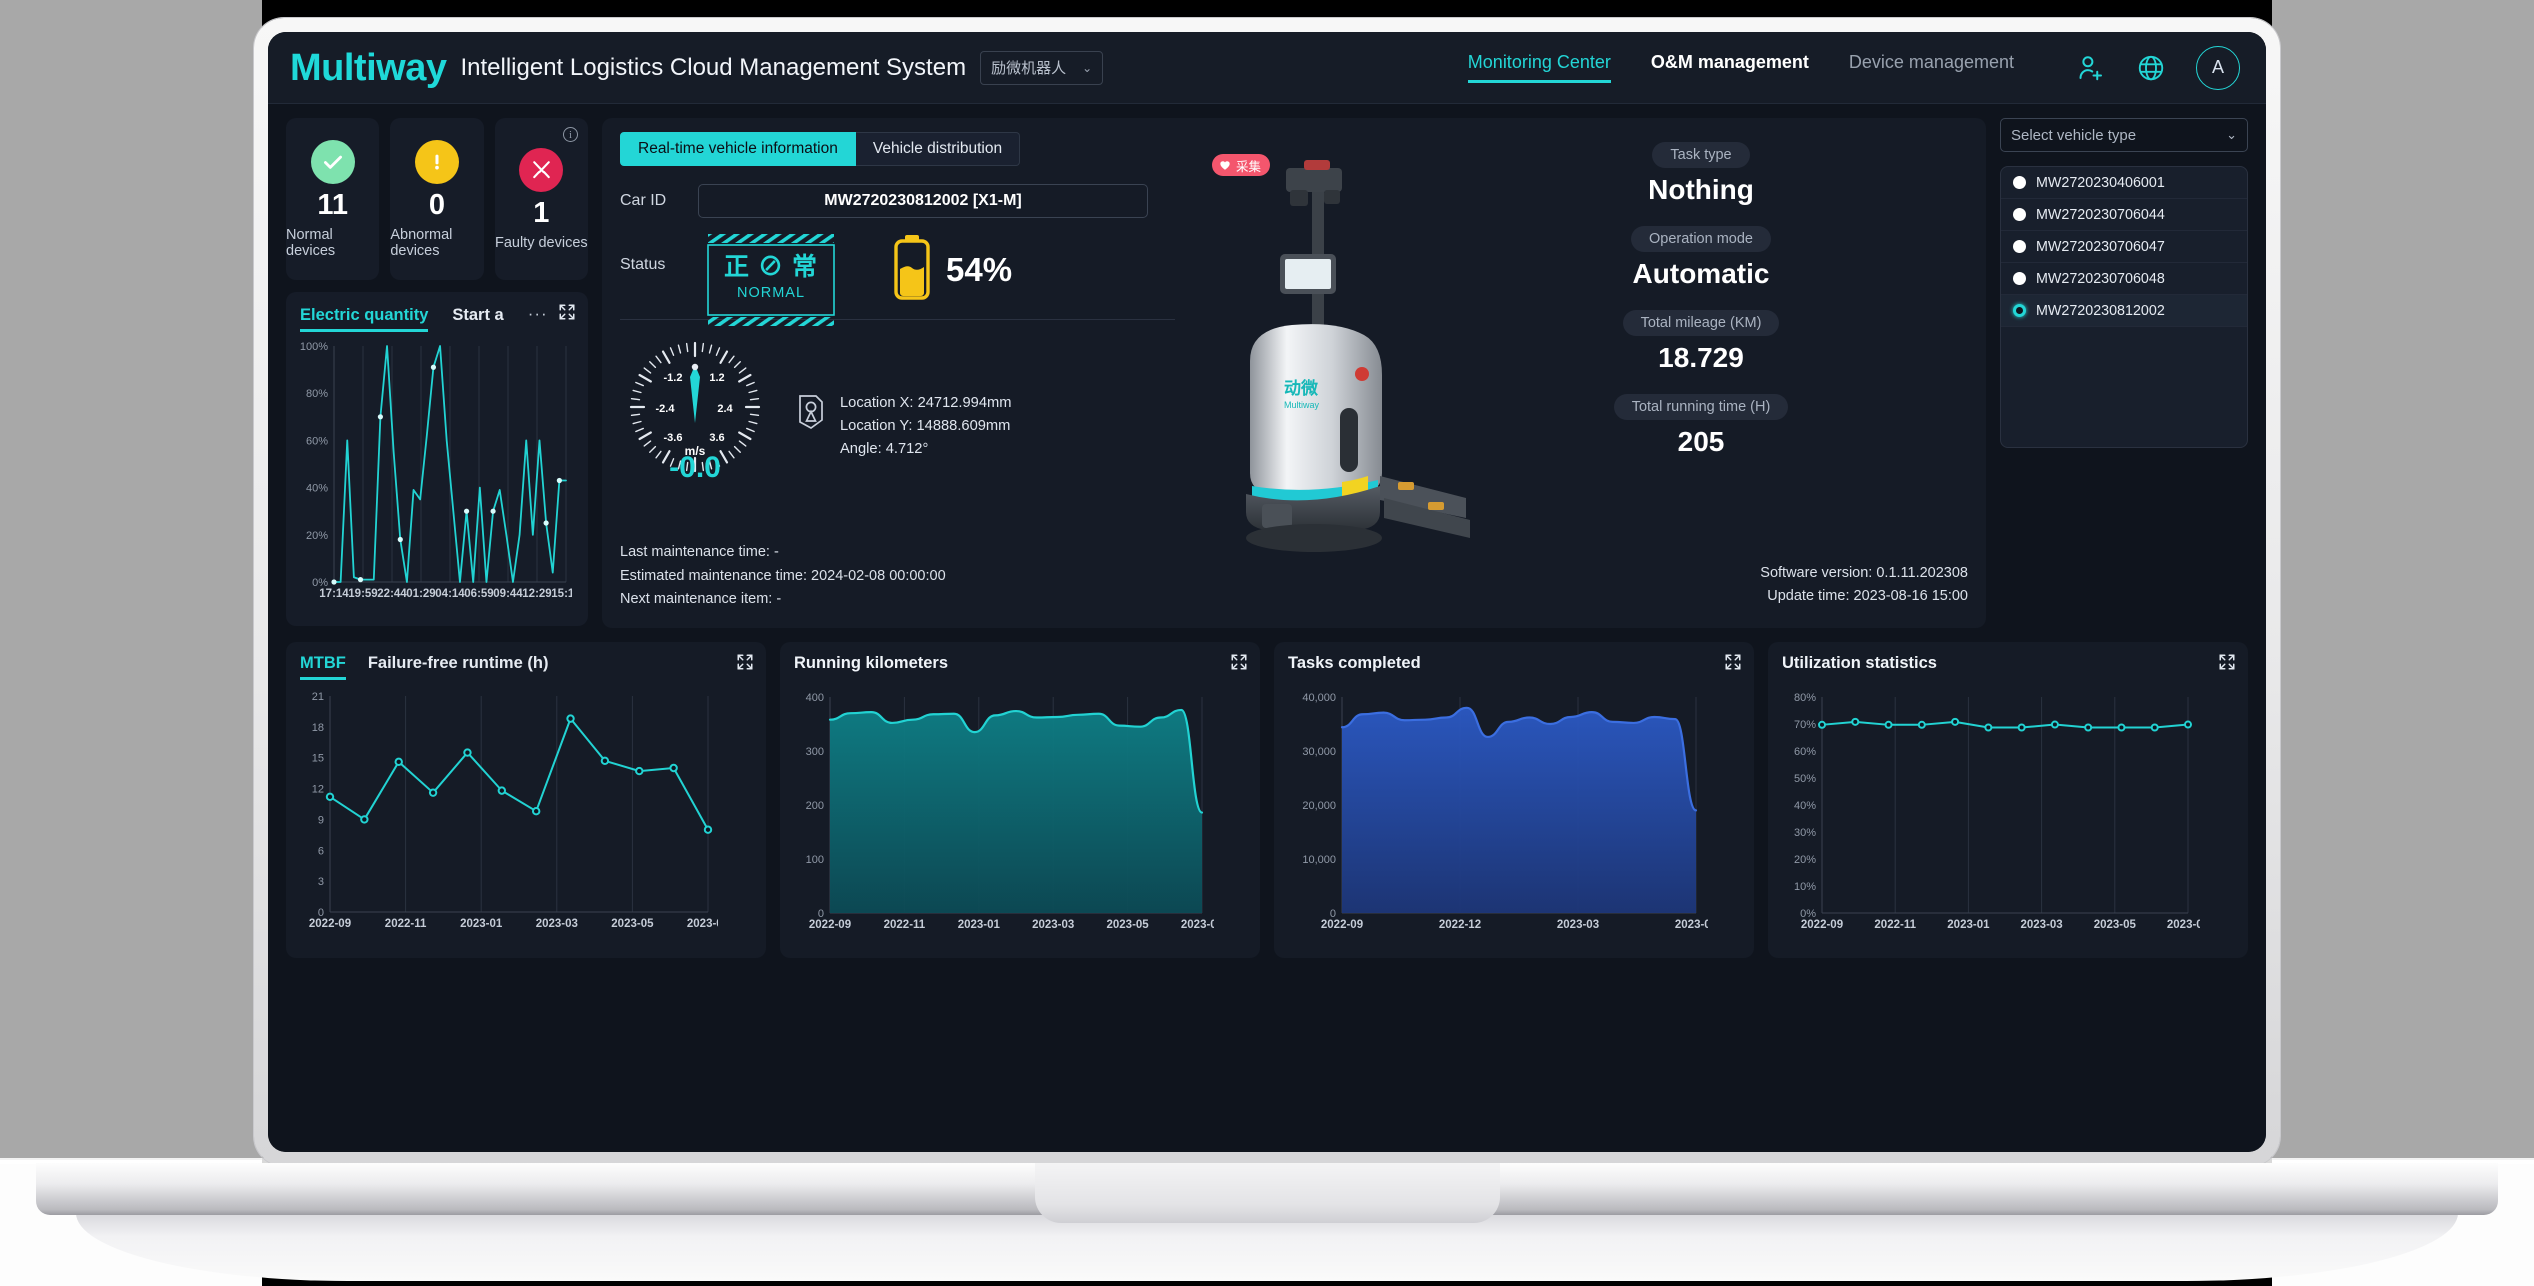 The width and height of the screenshot is (2534, 1286). Describe the element at coordinates (1701, 273) in the screenshot. I see `stat-value: Automatic` at that location.